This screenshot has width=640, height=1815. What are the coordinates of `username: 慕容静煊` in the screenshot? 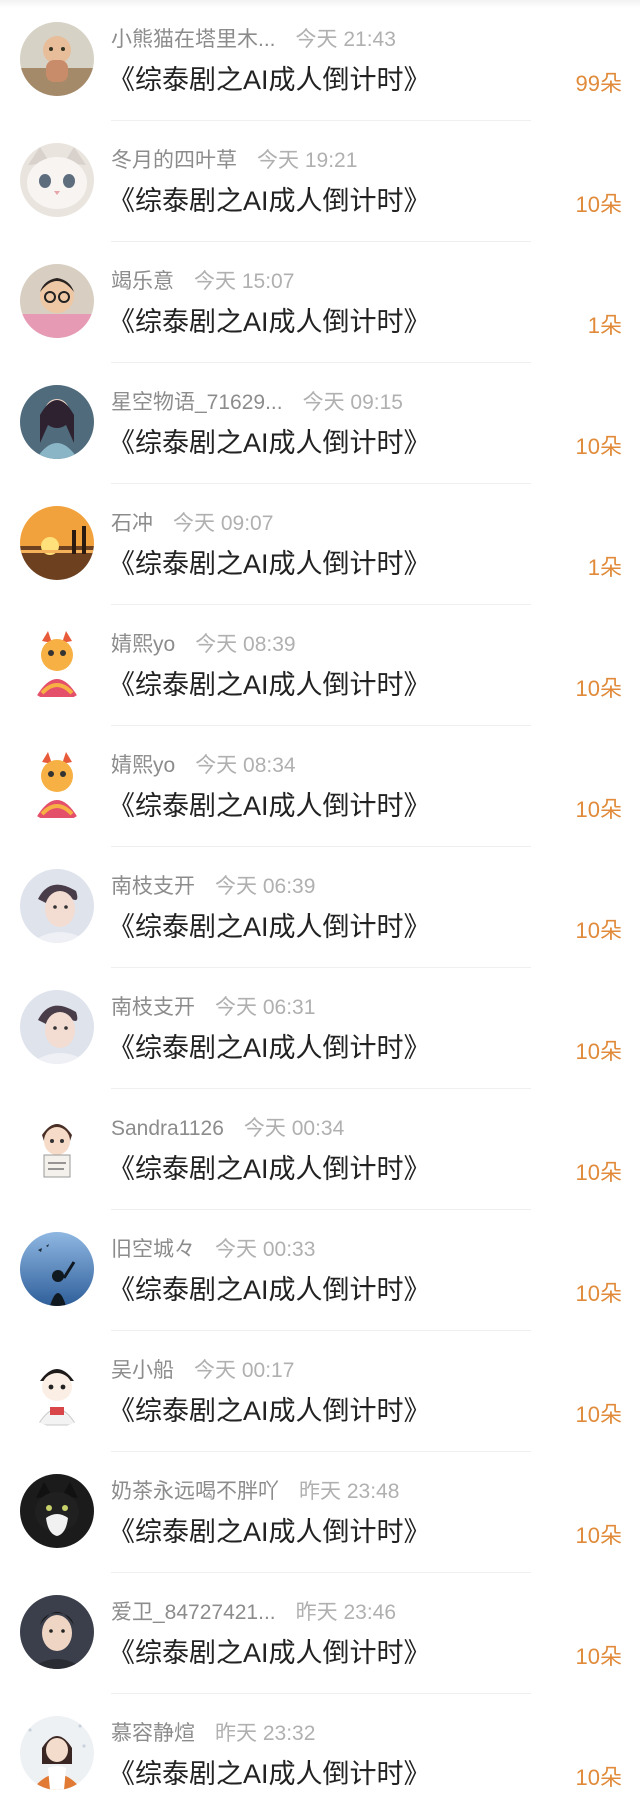 It's located at (153, 1733).